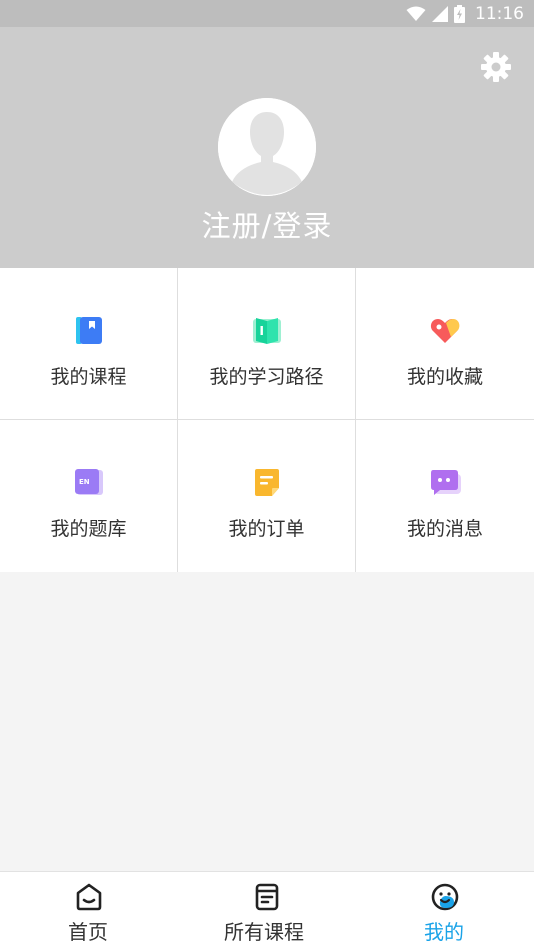 The image size is (534, 950). I want to click on question-bank-icon: EN, so click(88, 482).